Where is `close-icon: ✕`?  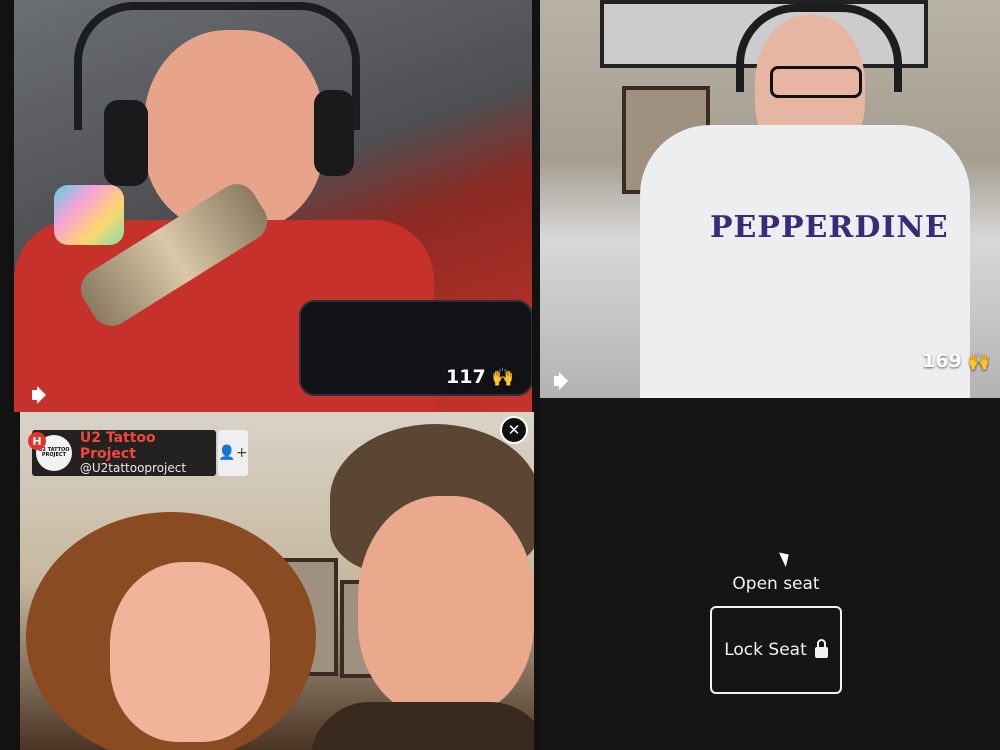 close-icon: ✕ is located at coordinates (514, 430).